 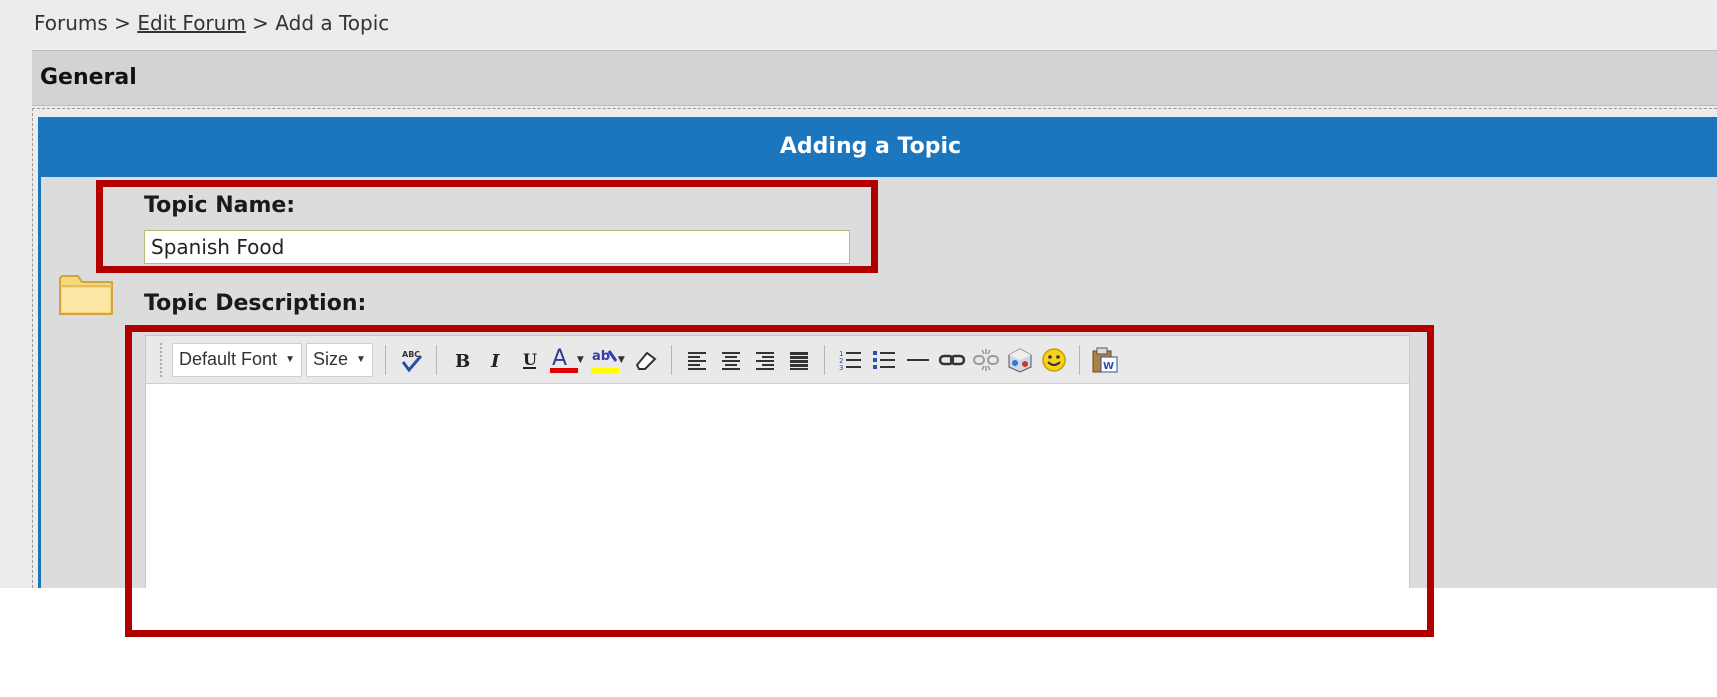 I want to click on size-dropdown-label: Size, so click(x=330, y=359).